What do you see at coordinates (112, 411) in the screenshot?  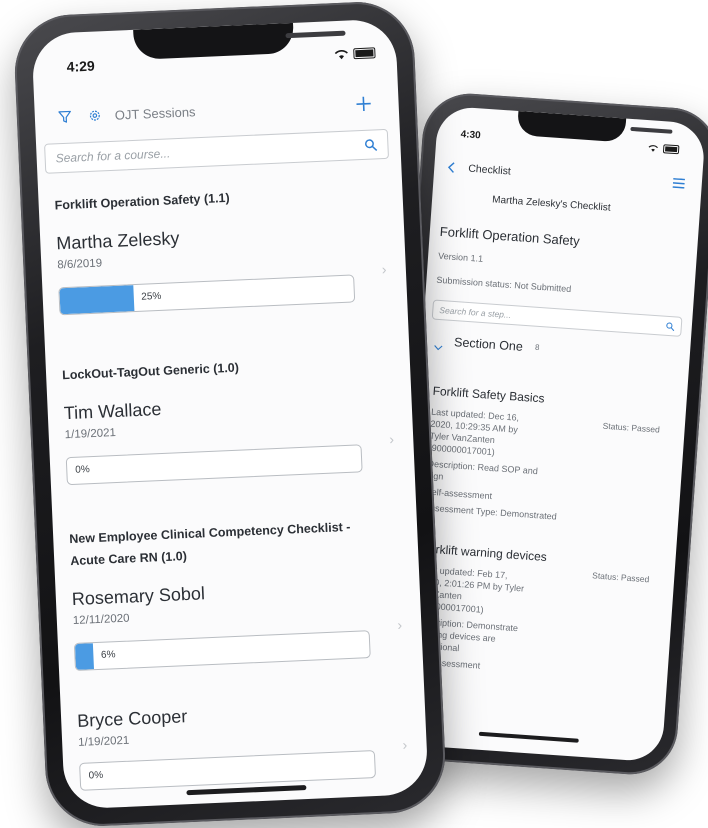 I see `trainee-name: Tim Wallace` at bounding box center [112, 411].